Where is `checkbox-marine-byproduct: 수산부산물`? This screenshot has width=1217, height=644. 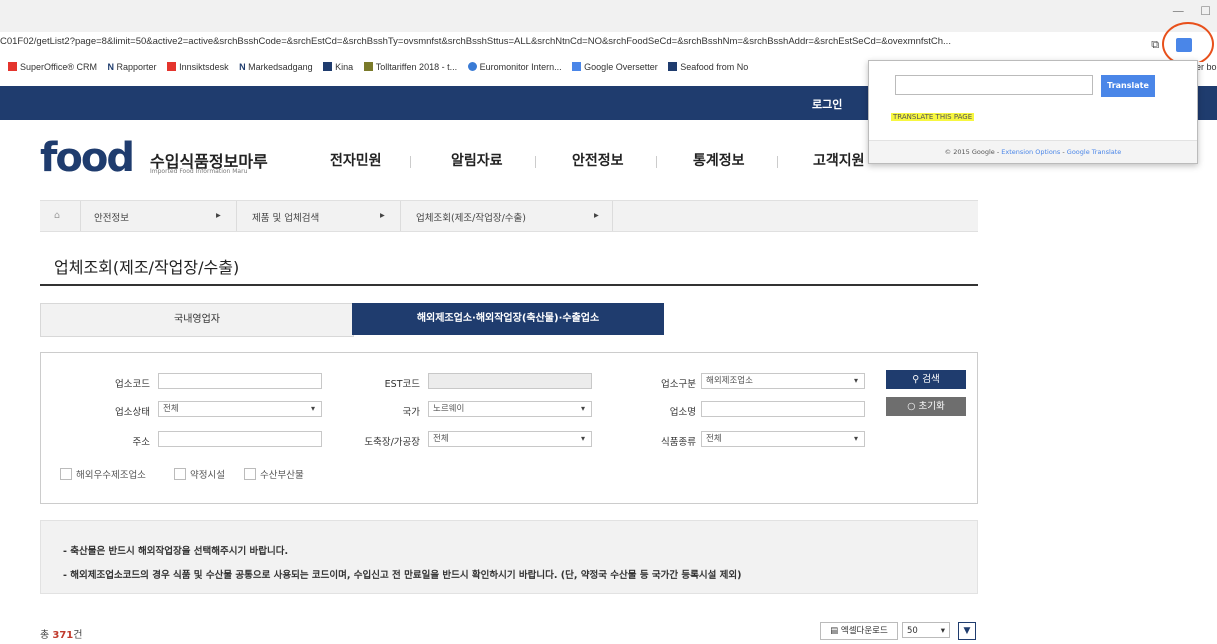 checkbox-marine-byproduct: 수산부산물 is located at coordinates (274, 474).